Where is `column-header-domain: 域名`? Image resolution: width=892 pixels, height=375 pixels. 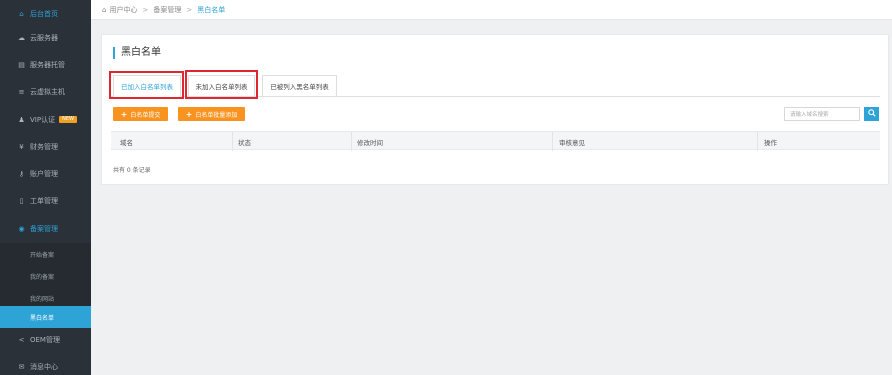
column-header-domain: 域名 is located at coordinates (126, 142).